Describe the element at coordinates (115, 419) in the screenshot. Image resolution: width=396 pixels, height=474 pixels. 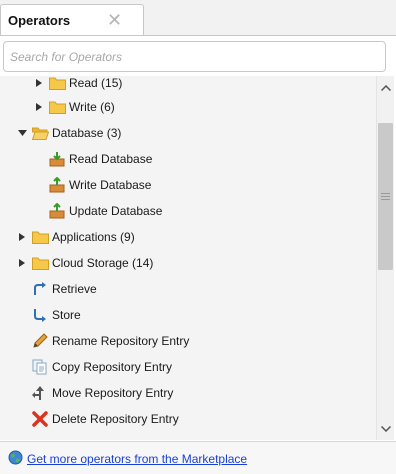
I see `operator-label: Delete Repository Entry` at that location.